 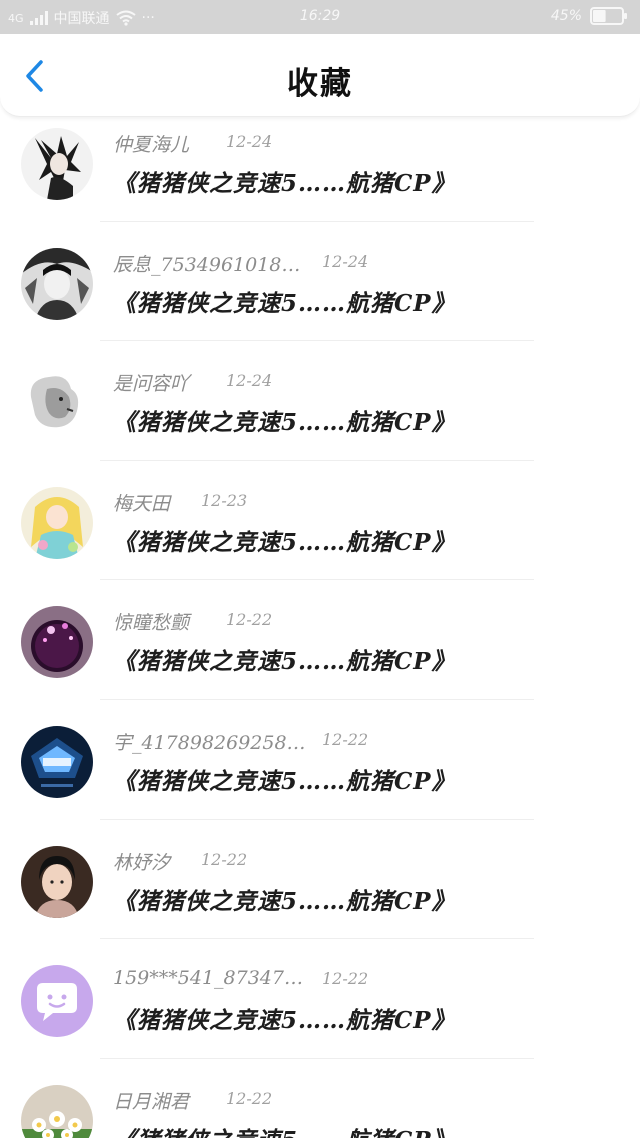 What do you see at coordinates (151, 623) in the screenshot?
I see `username: 惊瞳愁颤` at bounding box center [151, 623].